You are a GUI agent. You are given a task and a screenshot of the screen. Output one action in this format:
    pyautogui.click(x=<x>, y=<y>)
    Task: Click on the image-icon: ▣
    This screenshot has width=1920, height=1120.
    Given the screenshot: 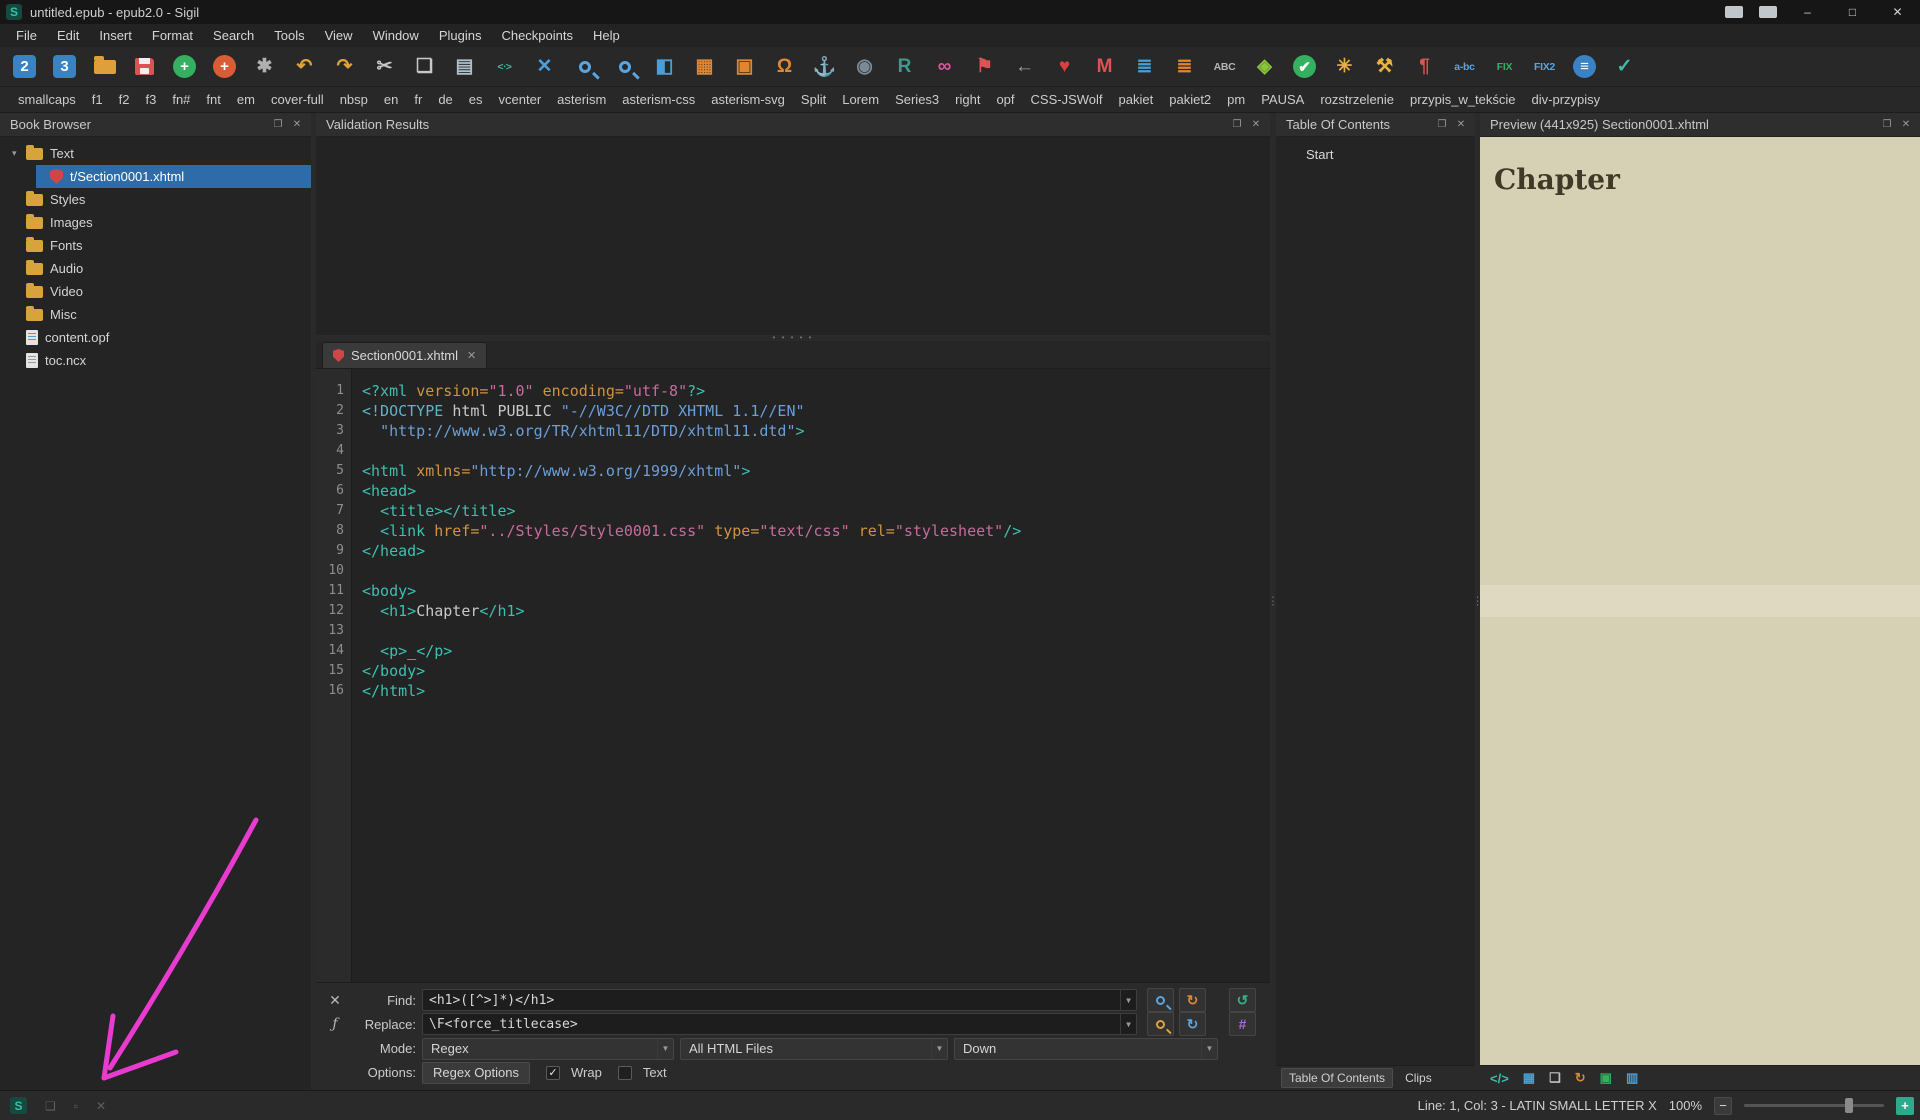 What is the action you would take?
    pyautogui.click(x=1606, y=1078)
    